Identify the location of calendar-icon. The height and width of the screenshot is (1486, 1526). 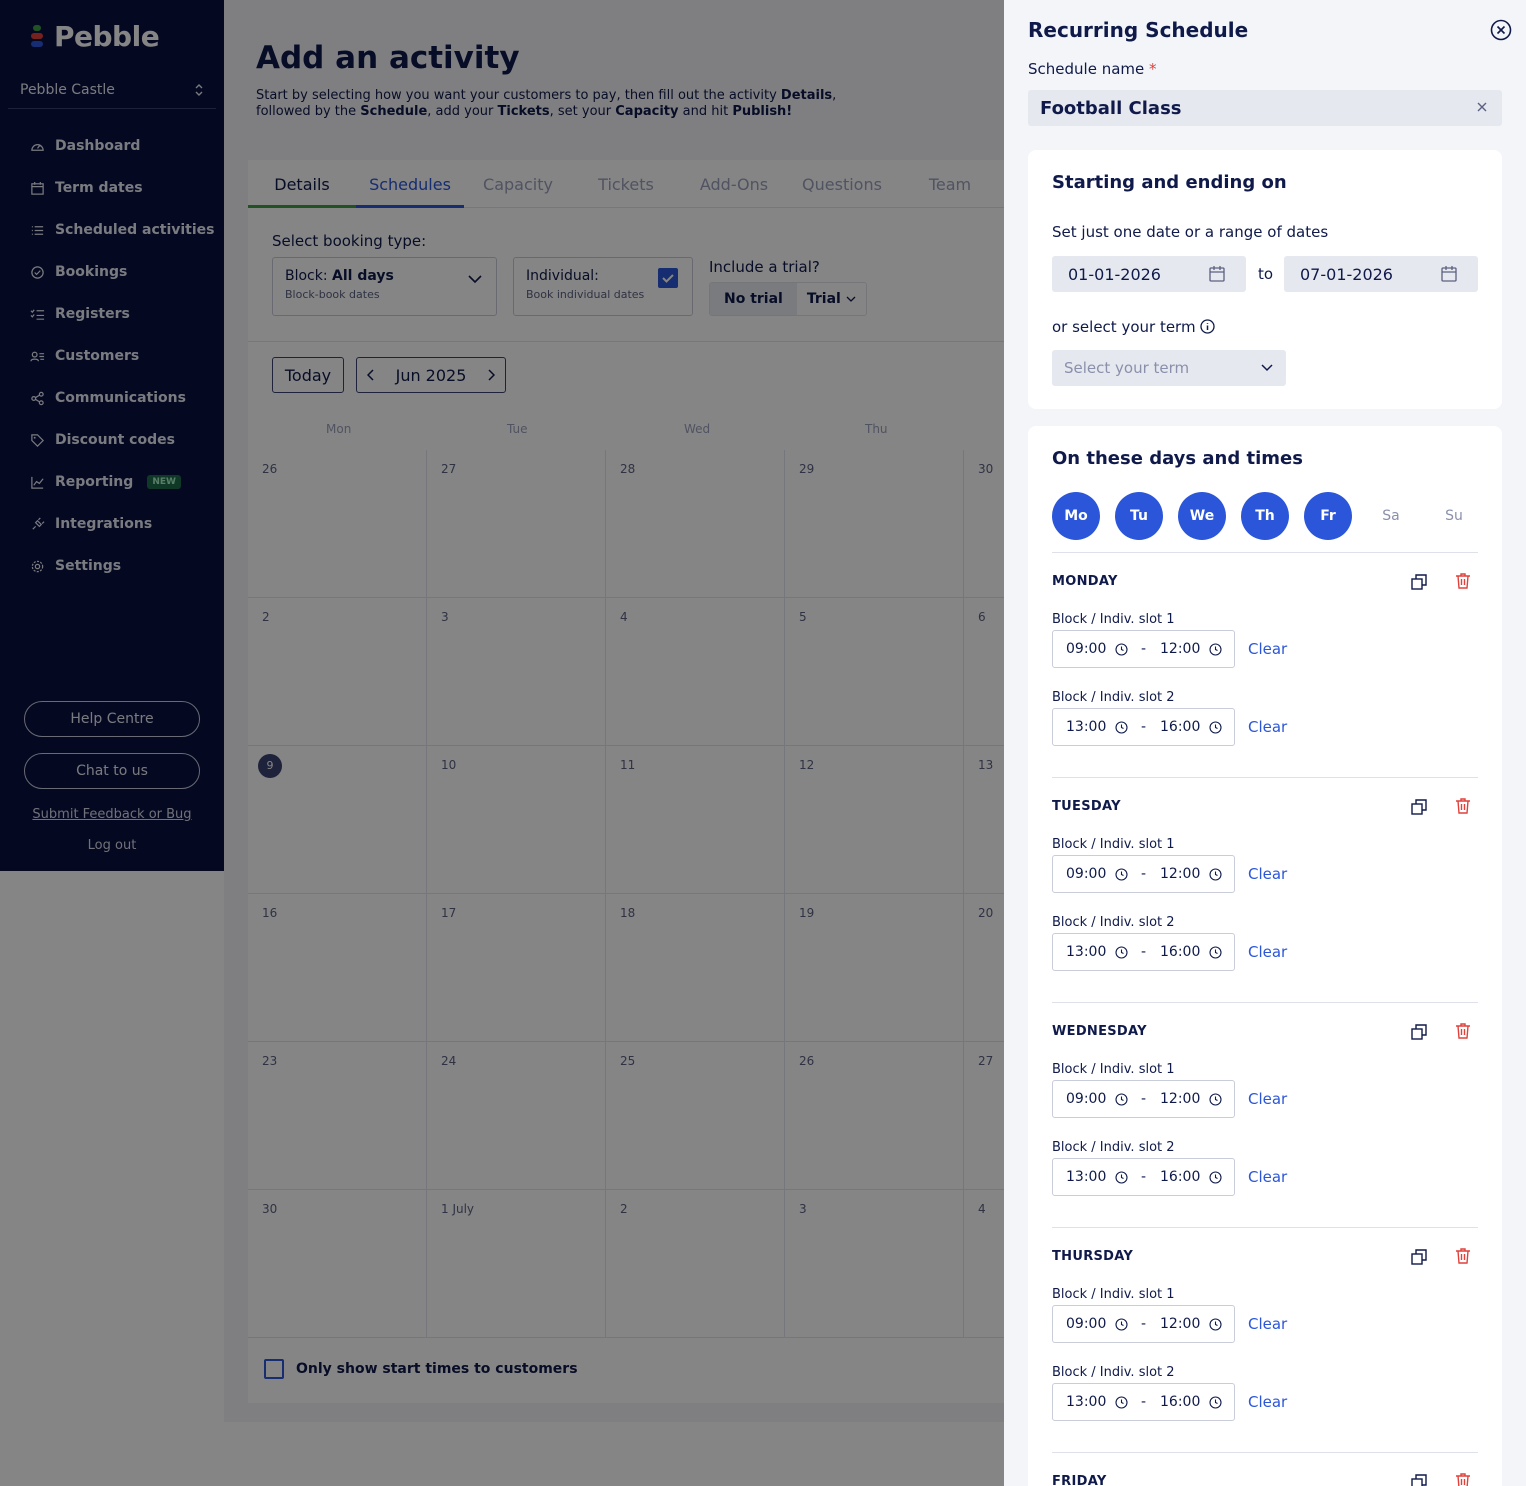
(1449, 274).